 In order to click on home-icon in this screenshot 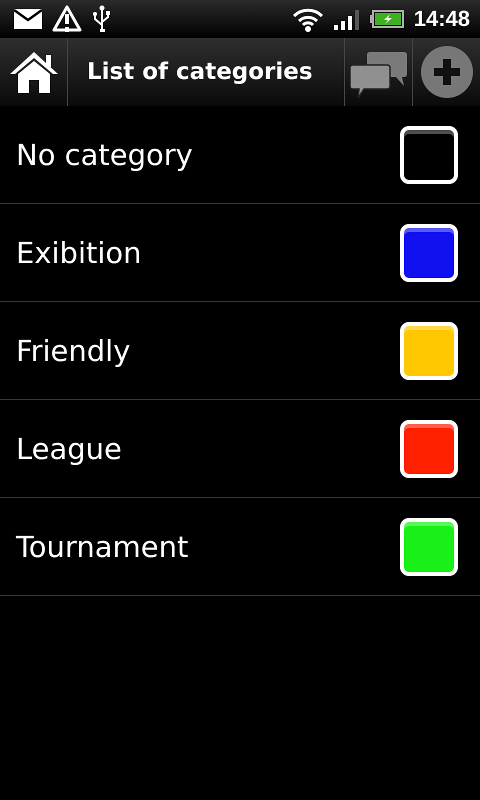, I will do `click(34, 72)`.